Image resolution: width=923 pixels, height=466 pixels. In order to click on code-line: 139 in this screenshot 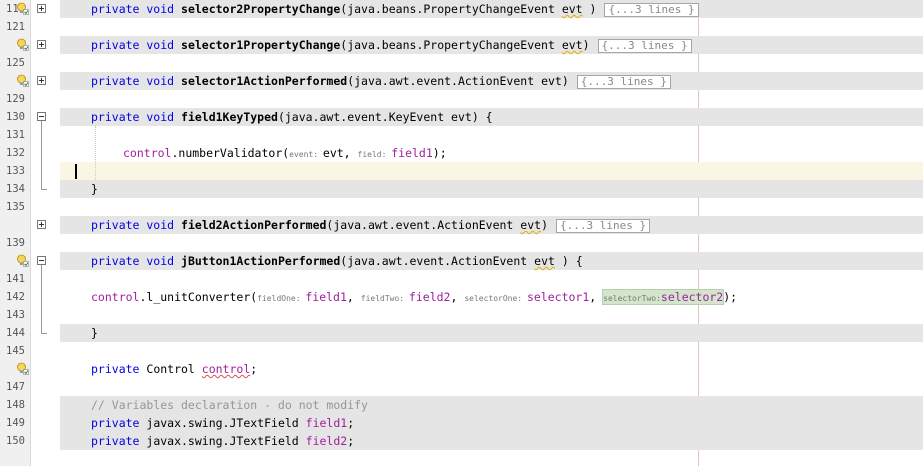, I will do `click(461, 243)`.